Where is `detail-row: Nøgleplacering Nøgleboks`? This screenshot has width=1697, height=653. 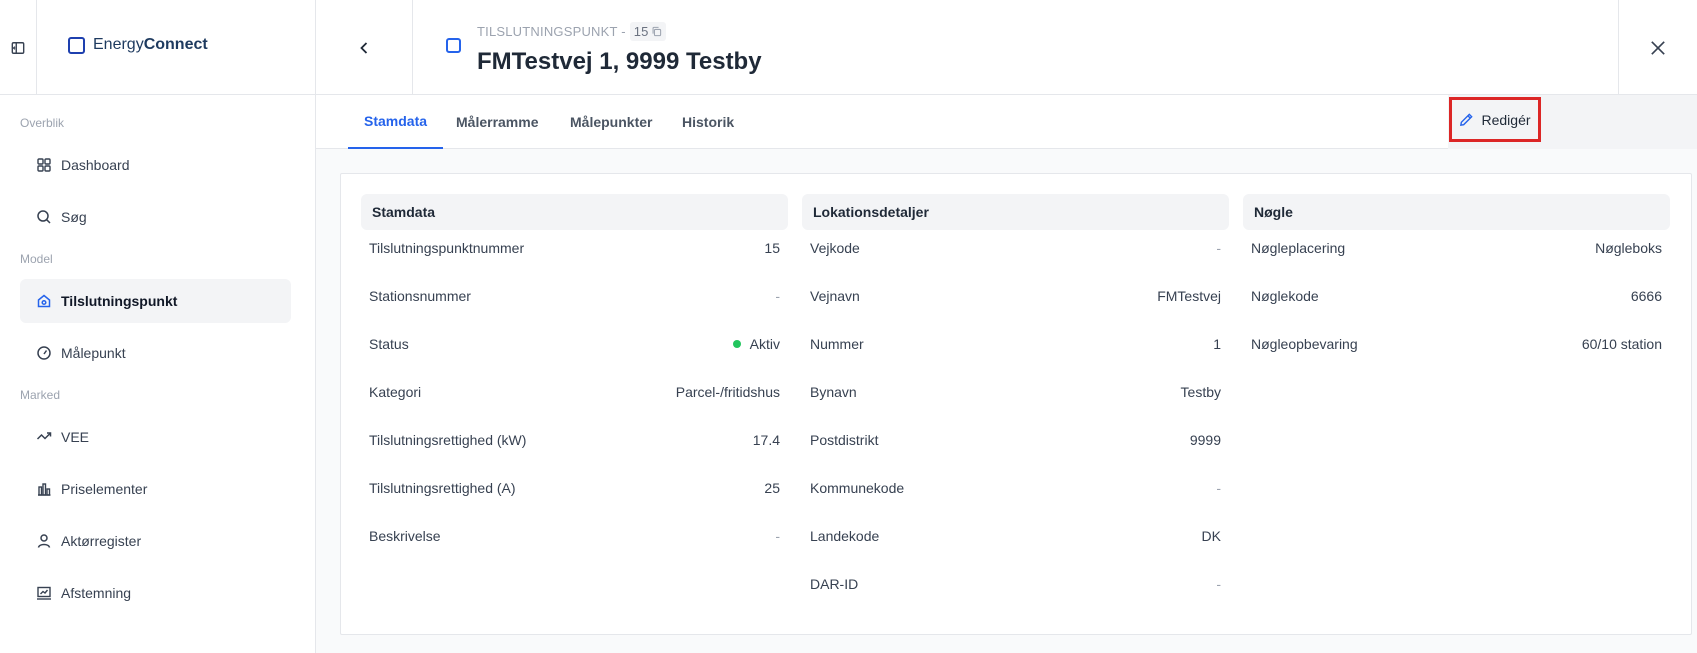
detail-row: Nøgleplacering Nøgleboks is located at coordinates (1456, 254).